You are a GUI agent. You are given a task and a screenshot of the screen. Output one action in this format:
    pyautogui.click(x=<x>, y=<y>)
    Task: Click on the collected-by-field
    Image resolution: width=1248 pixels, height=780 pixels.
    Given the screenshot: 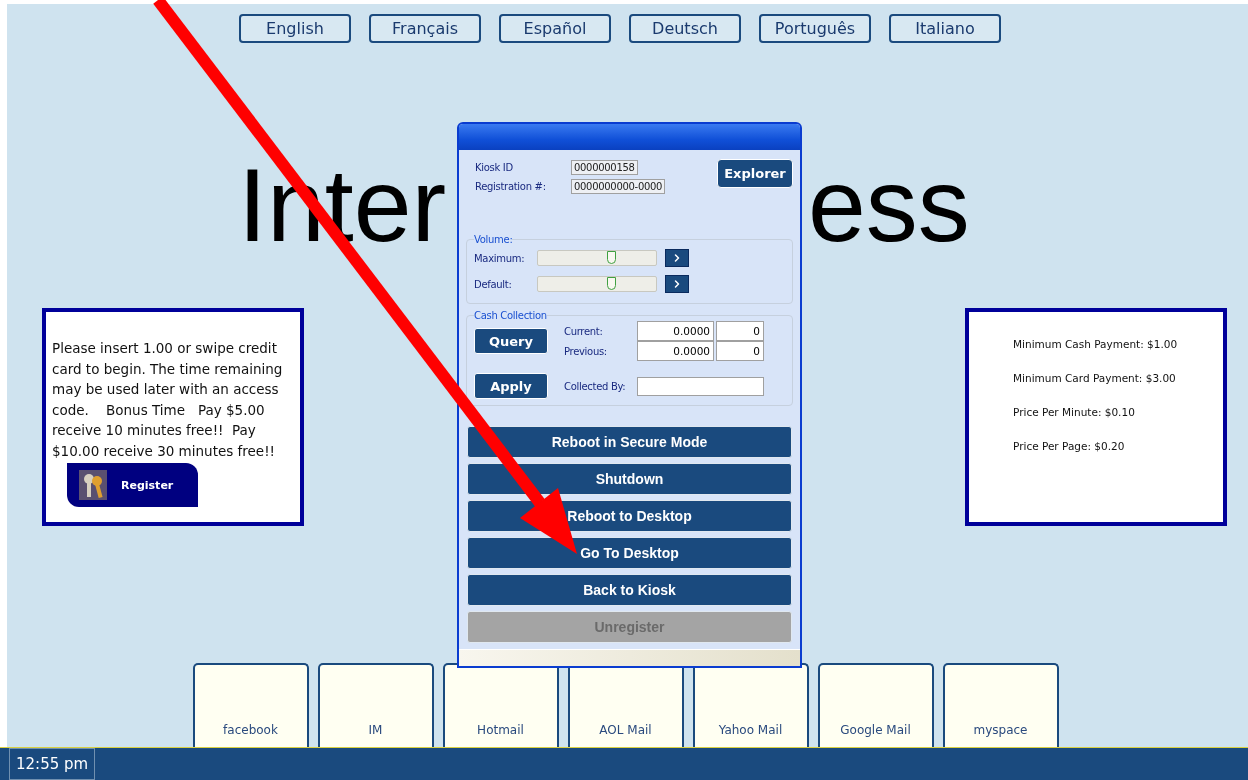 What is the action you would take?
    pyautogui.click(x=700, y=386)
    